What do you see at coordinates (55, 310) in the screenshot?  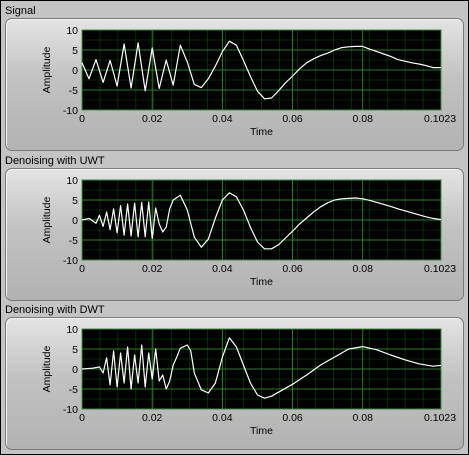 I see `graph-3-title: Denoising with DWT` at bounding box center [55, 310].